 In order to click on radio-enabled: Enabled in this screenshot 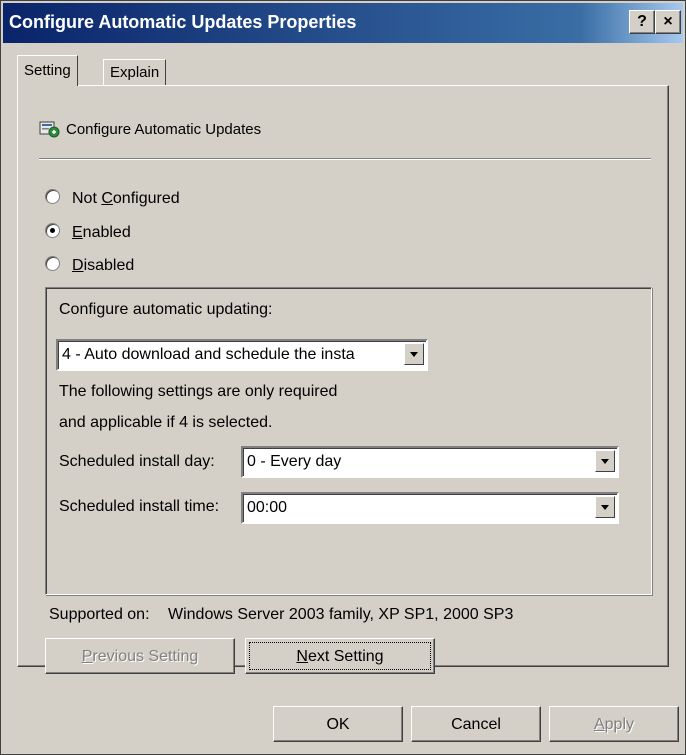, I will do `click(88, 232)`.